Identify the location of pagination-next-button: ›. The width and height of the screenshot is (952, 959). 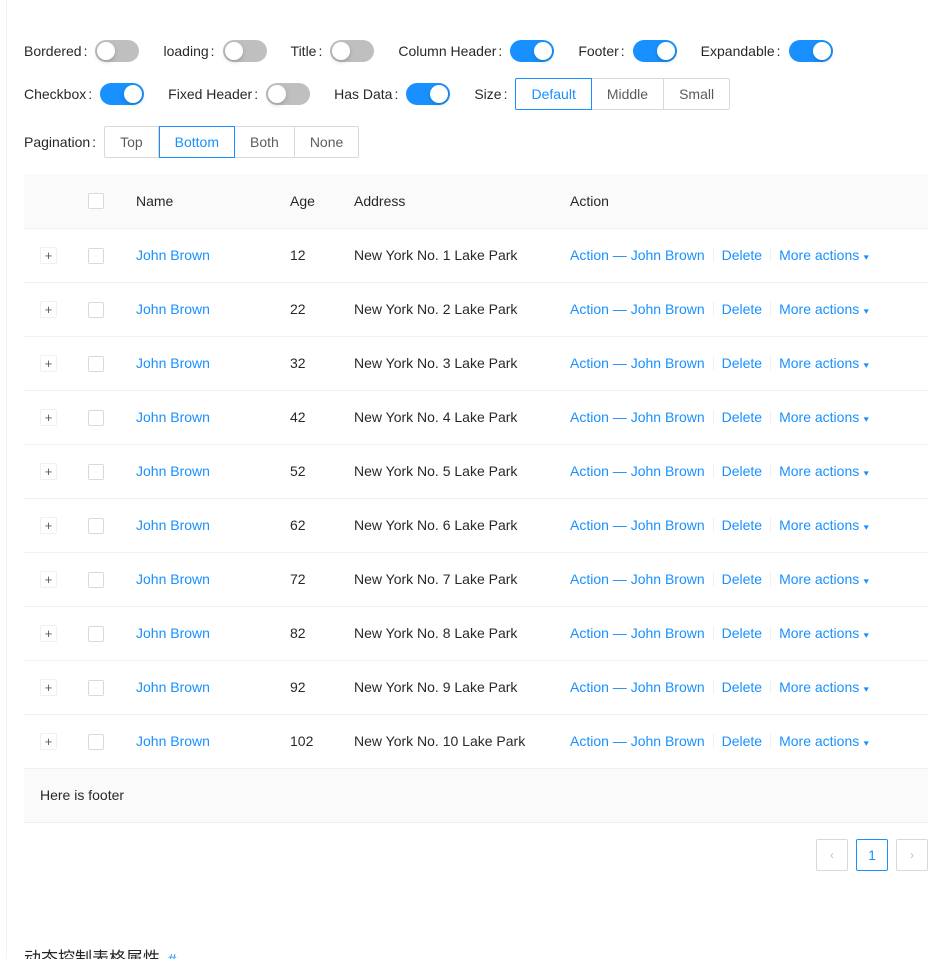
(912, 854).